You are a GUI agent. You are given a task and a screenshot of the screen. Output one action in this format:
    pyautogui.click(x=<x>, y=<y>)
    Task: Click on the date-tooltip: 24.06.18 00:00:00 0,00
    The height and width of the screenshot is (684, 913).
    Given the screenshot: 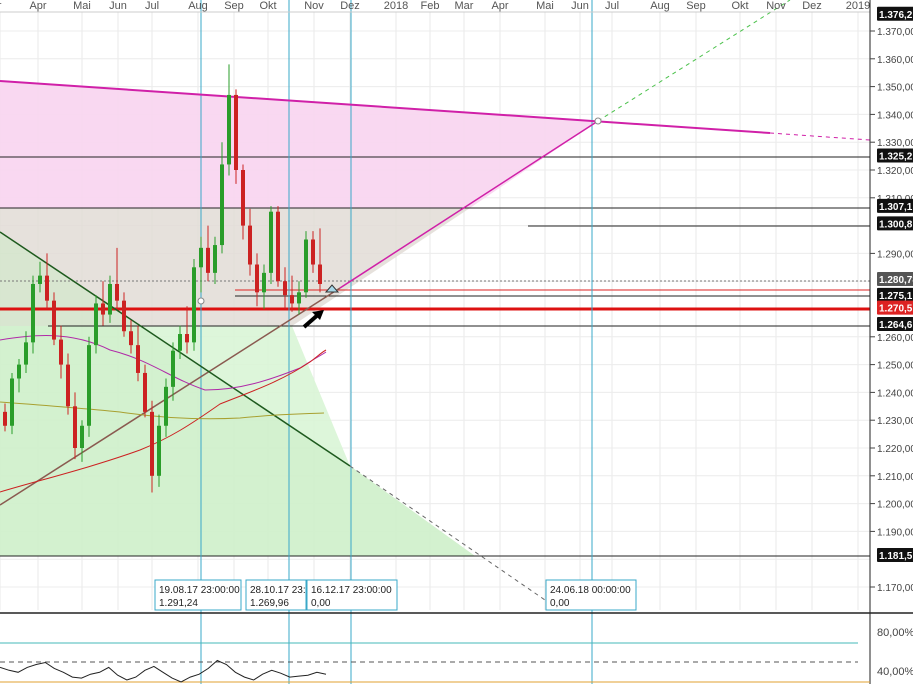 What is the action you would take?
    pyautogui.click(x=591, y=595)
    